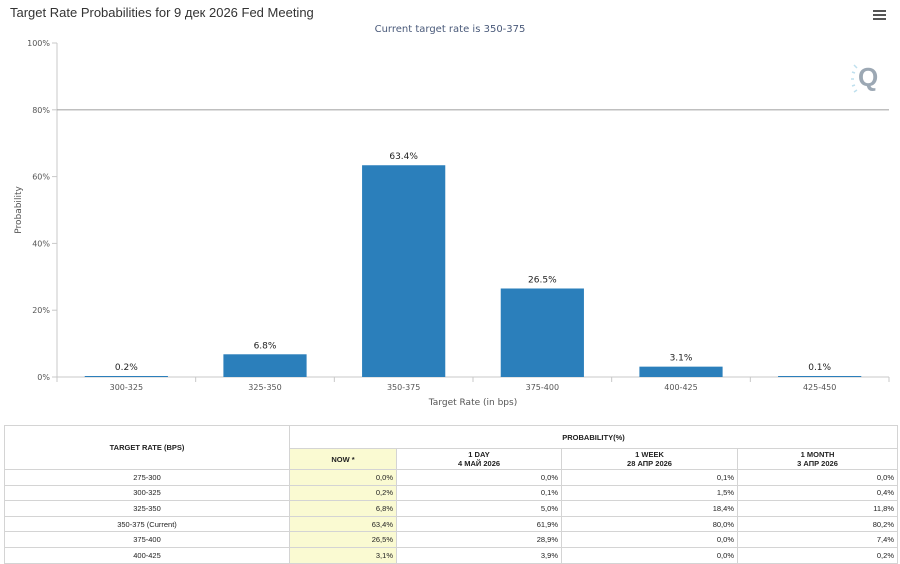 The image size is (900, 564). Describe the element at coordinates (479, 508) in the screenshot. I see `probability-cell: 5,0%` at that location.